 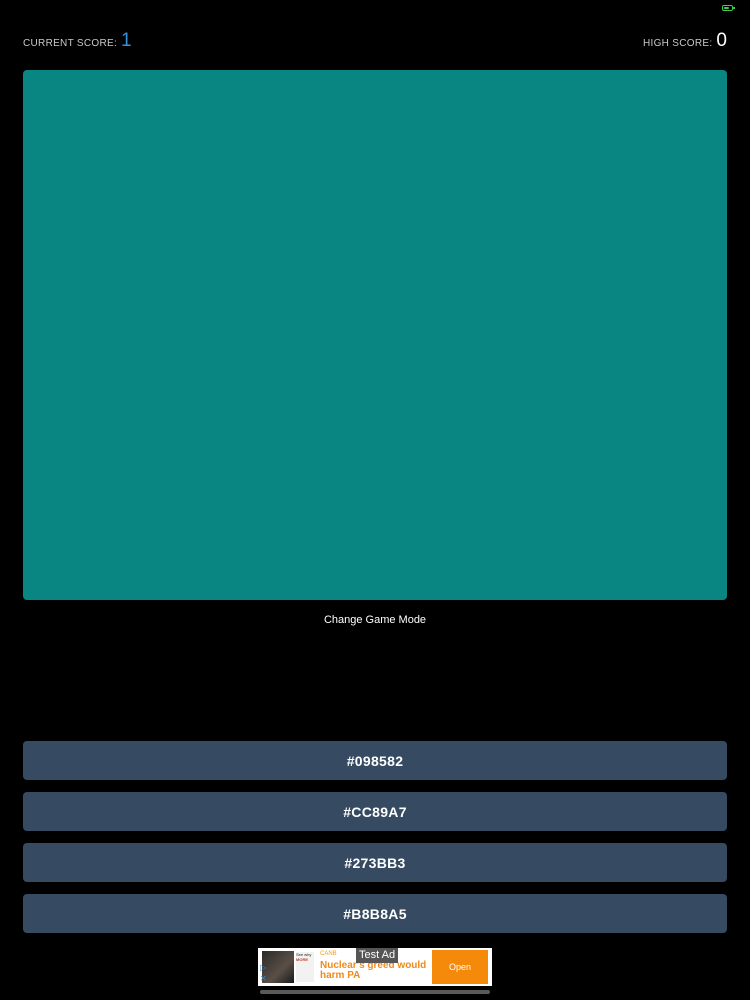 I want to click on answer-option-3: #273BB3, so click(x=375, y=862).